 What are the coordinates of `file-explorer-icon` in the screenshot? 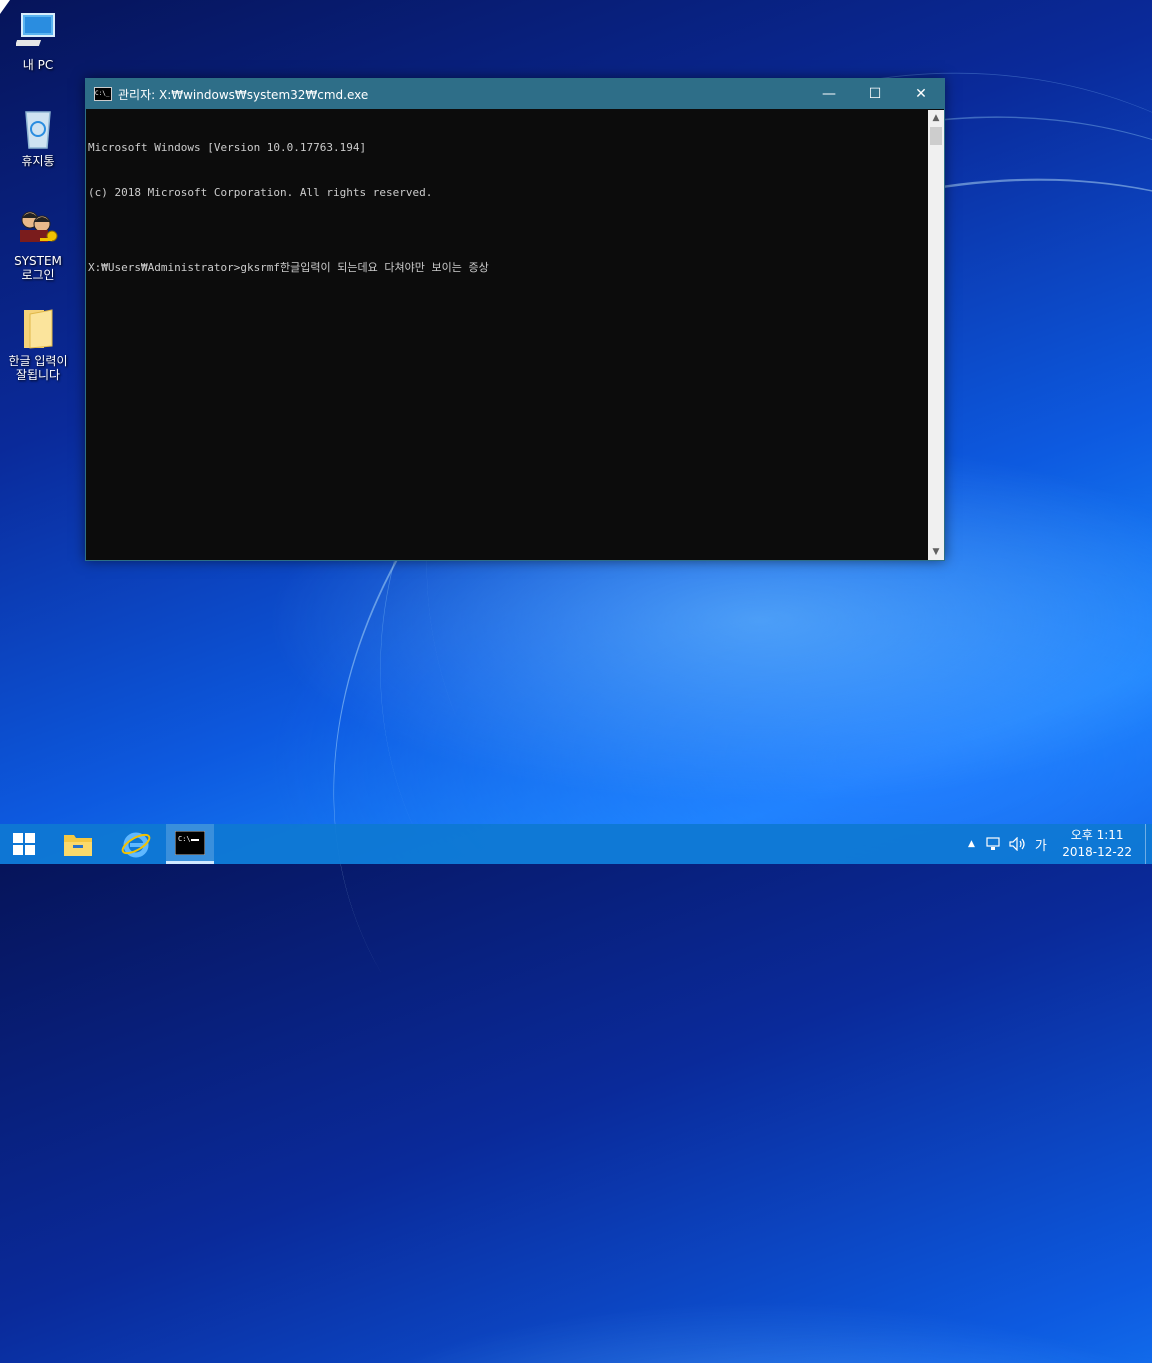 It's located at (78, 845).